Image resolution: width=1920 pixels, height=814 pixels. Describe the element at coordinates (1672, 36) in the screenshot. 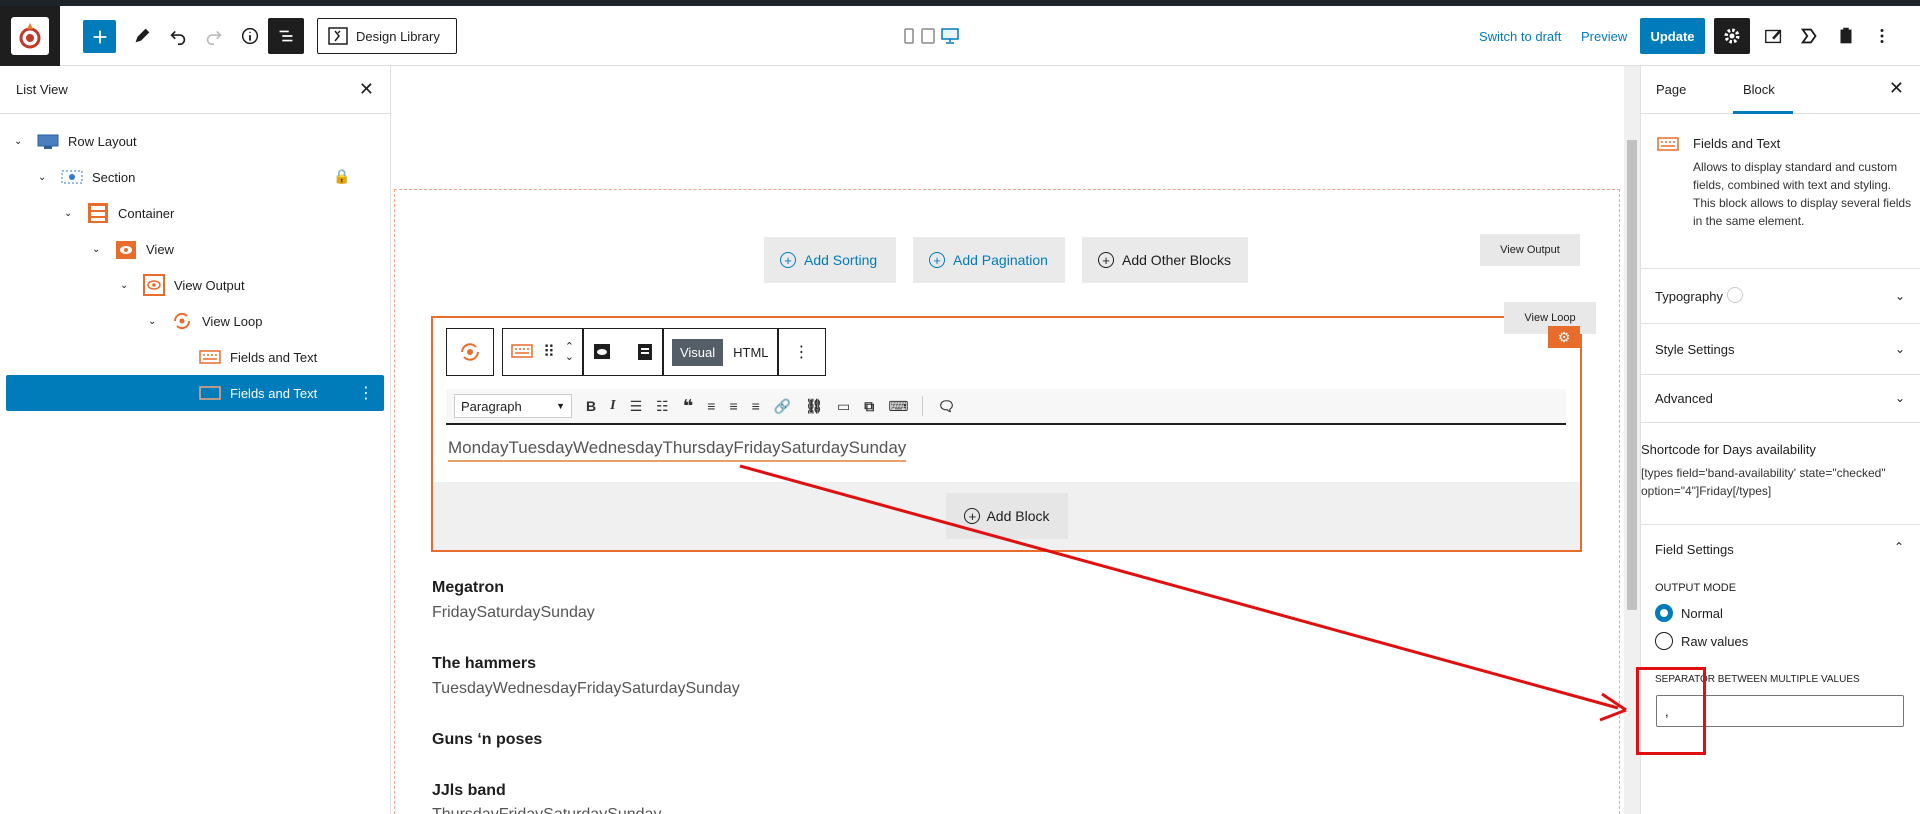

I see `update-button: Update` at that location.